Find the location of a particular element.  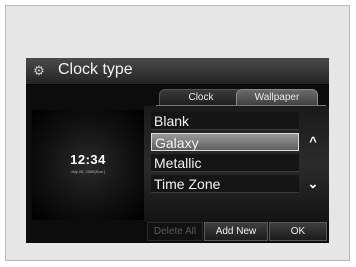

add-new-button: Add New is located at coordinates (236, 231).